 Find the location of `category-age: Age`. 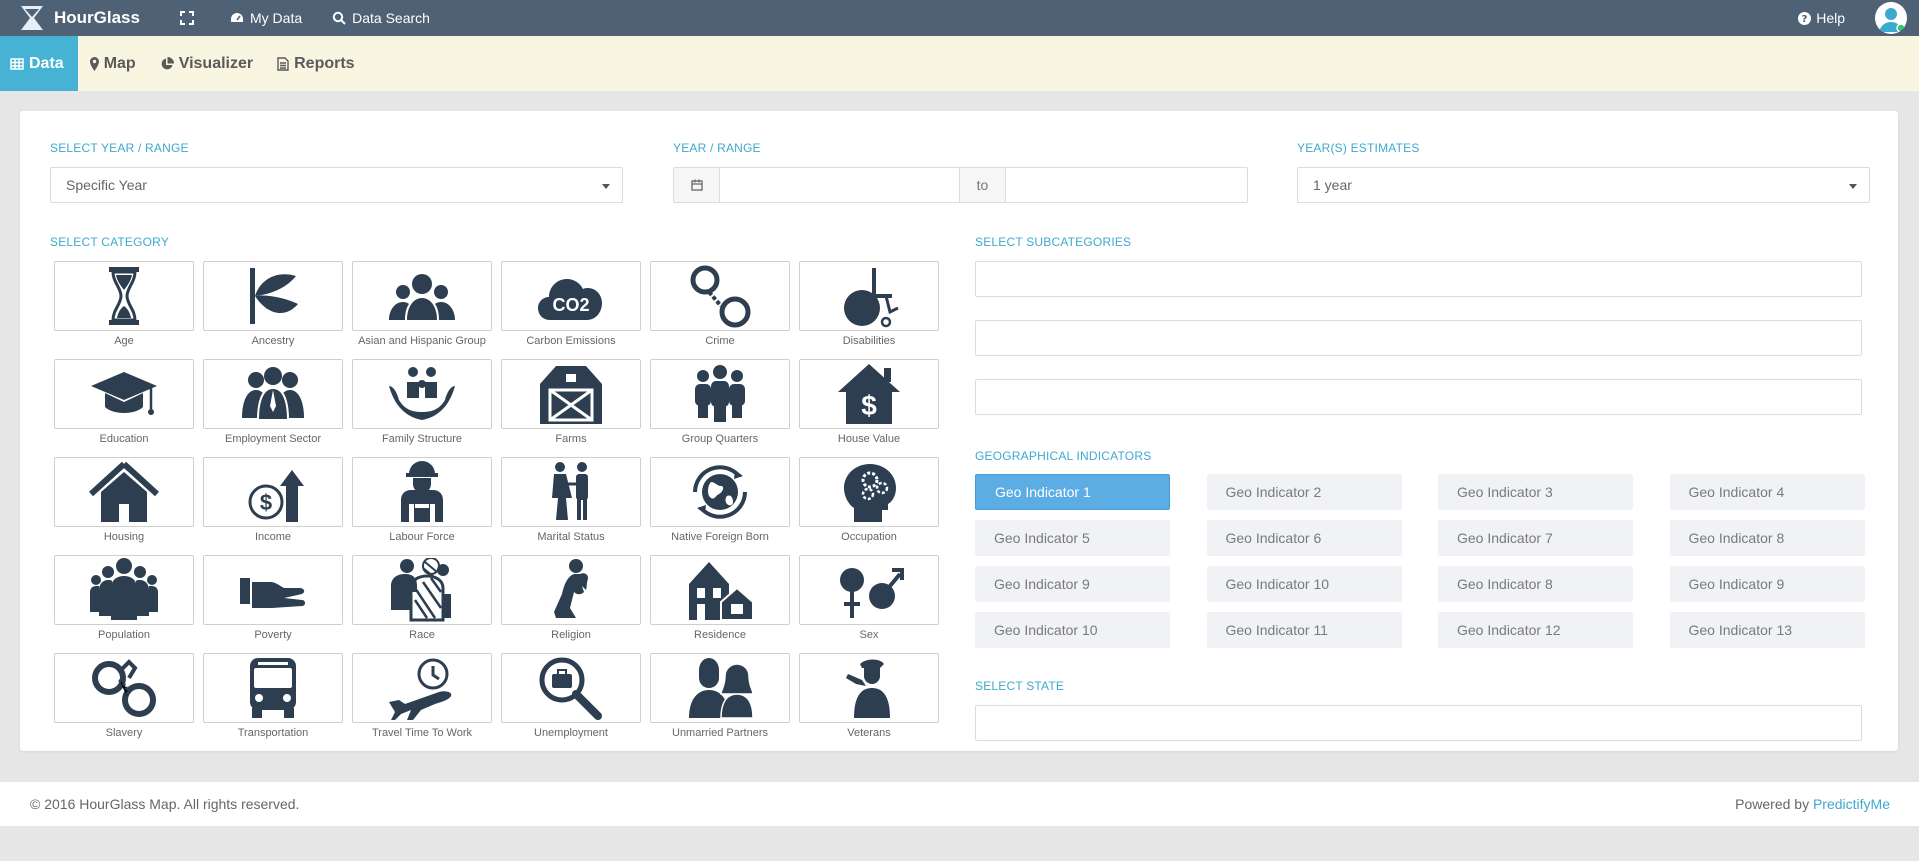

category-age: Age is located at coordinates (124, 310).